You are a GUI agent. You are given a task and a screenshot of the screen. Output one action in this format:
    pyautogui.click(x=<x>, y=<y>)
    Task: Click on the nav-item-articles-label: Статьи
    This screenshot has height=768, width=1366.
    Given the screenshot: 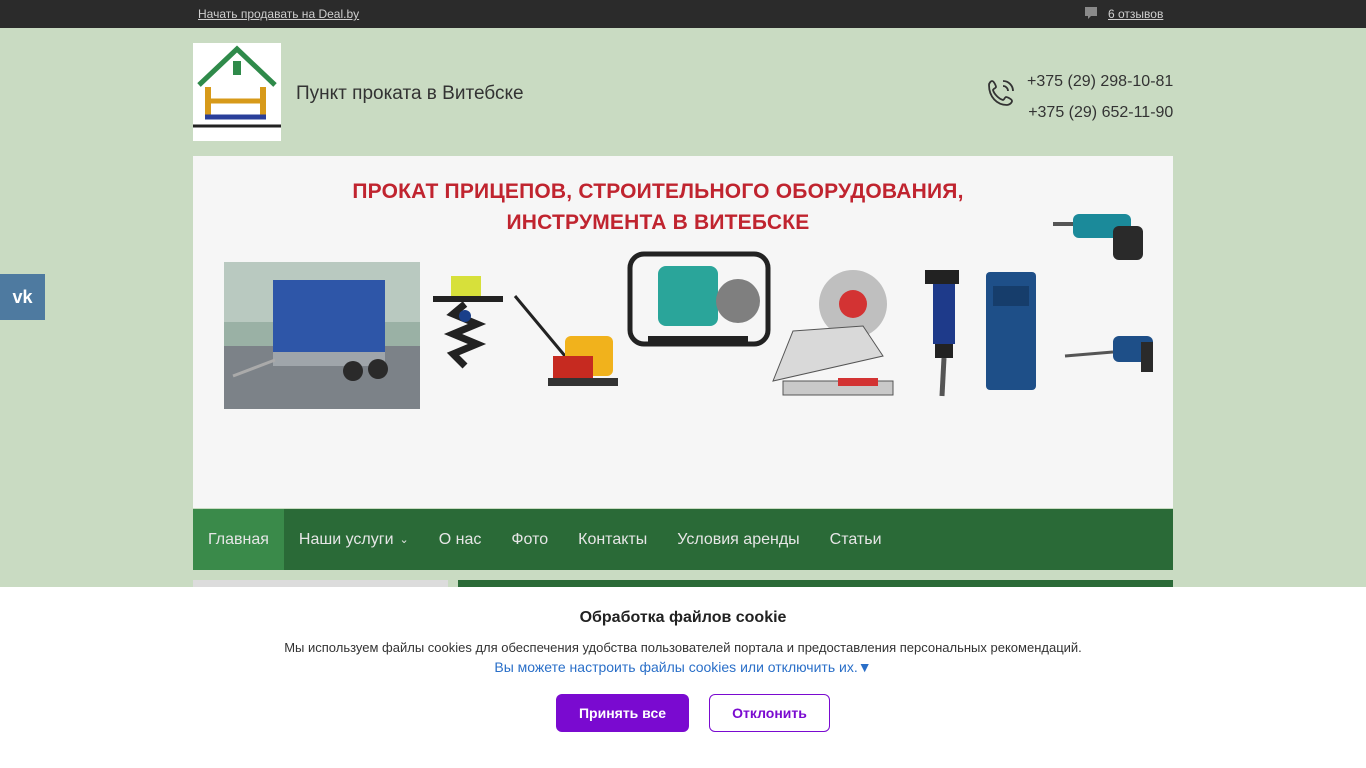 What is the action you would take?
    pyautogui.click(x=855, y=539)
    